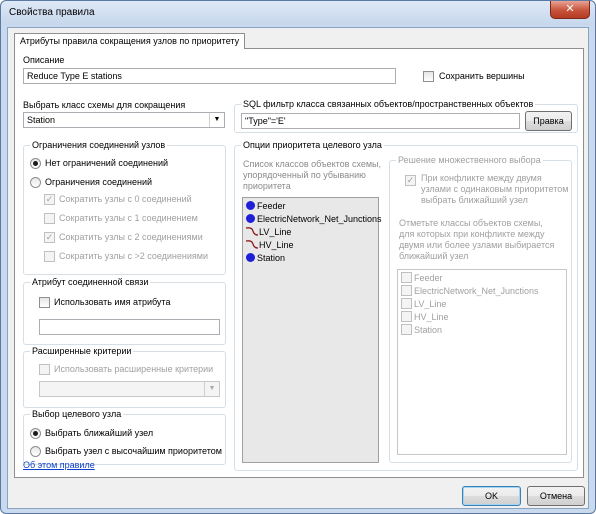 The width and height of the screenshot is (596, 514). Describe the element at coordinates (129, 327) in the screenshot. I see `attr-name-input` at that location.